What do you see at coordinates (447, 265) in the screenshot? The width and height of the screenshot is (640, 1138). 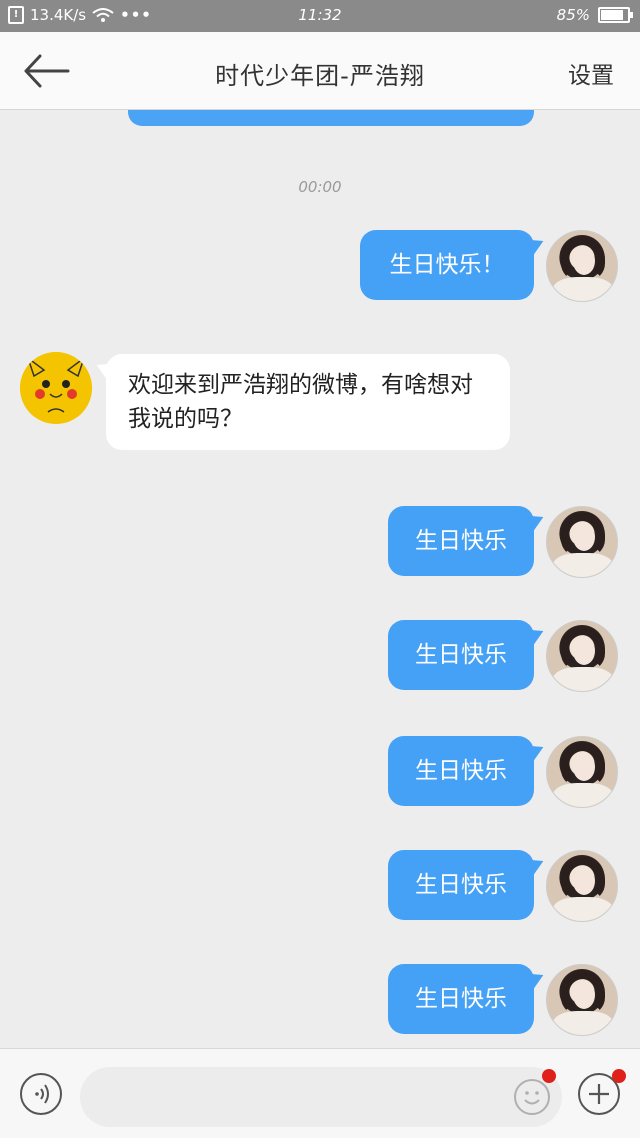 I see `message-bubble-sent: 生日快乐！` at bounding box center [447, 265].